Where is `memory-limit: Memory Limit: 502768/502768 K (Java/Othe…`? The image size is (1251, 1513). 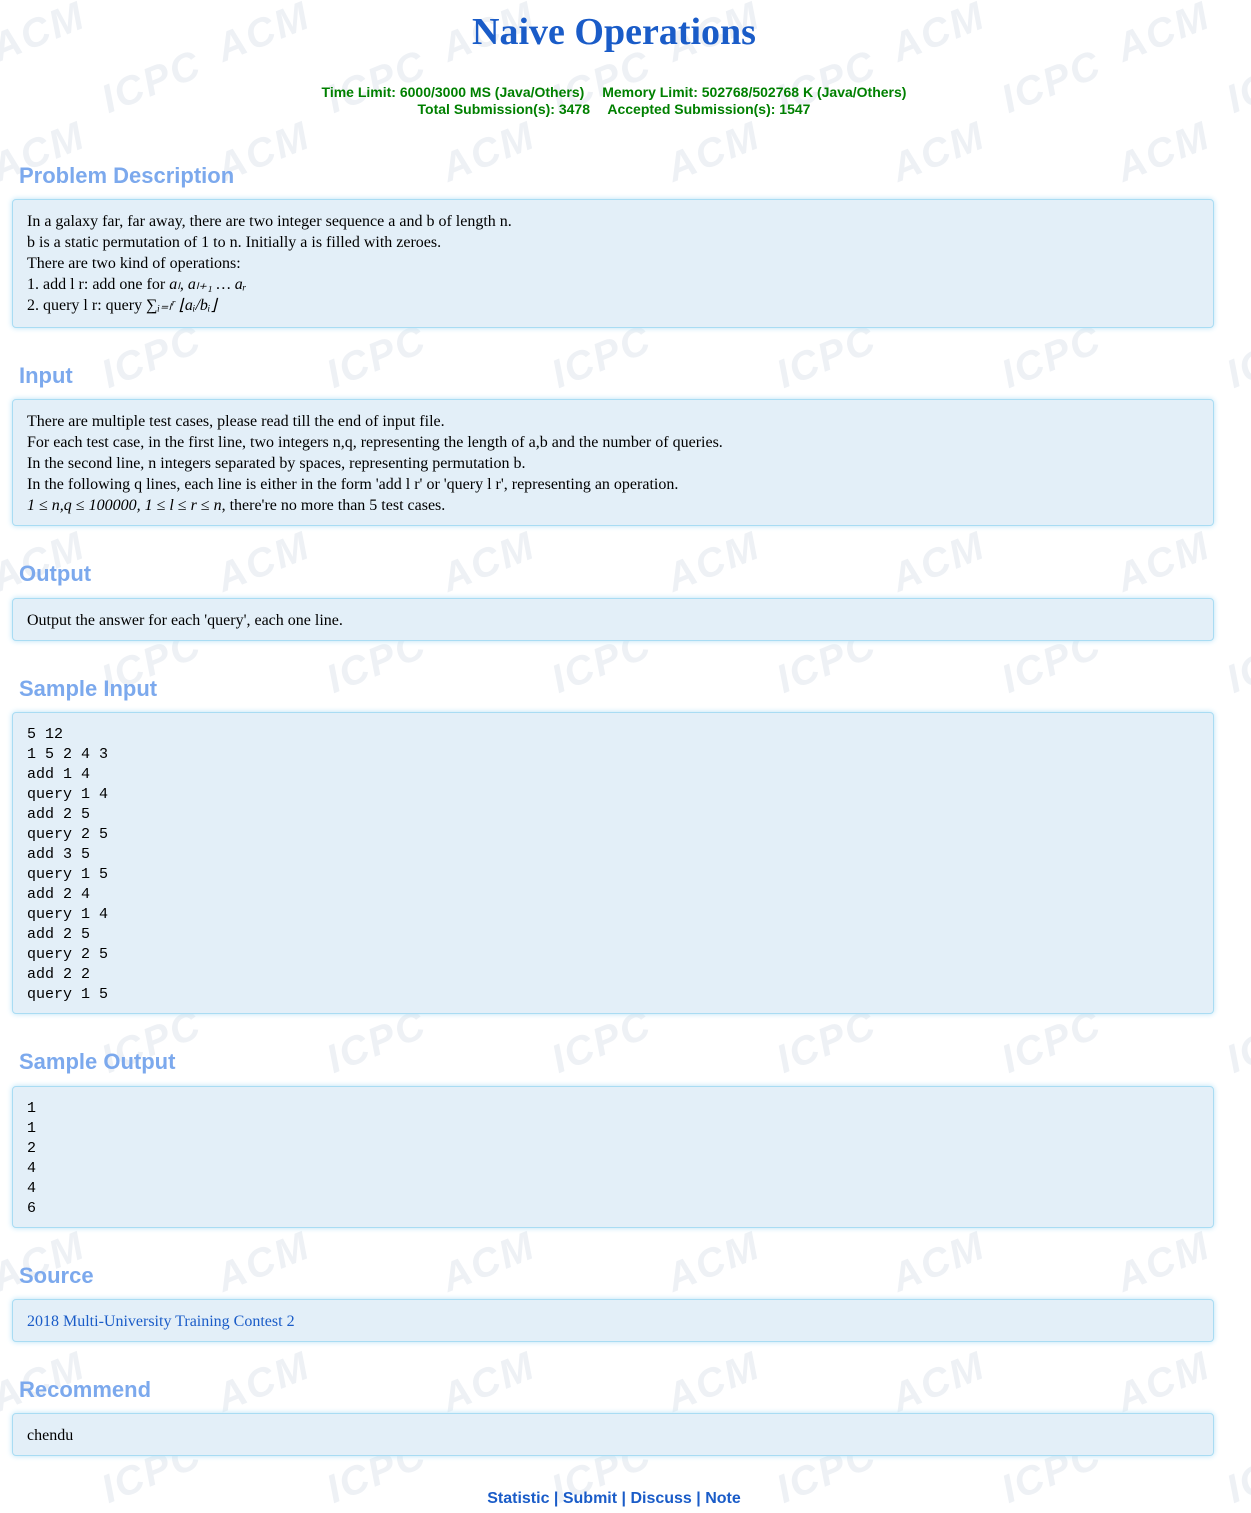 memory-limit: Memory Limit: 502768/502768 K (Java/Othe… is located at coordinates (754, 92).